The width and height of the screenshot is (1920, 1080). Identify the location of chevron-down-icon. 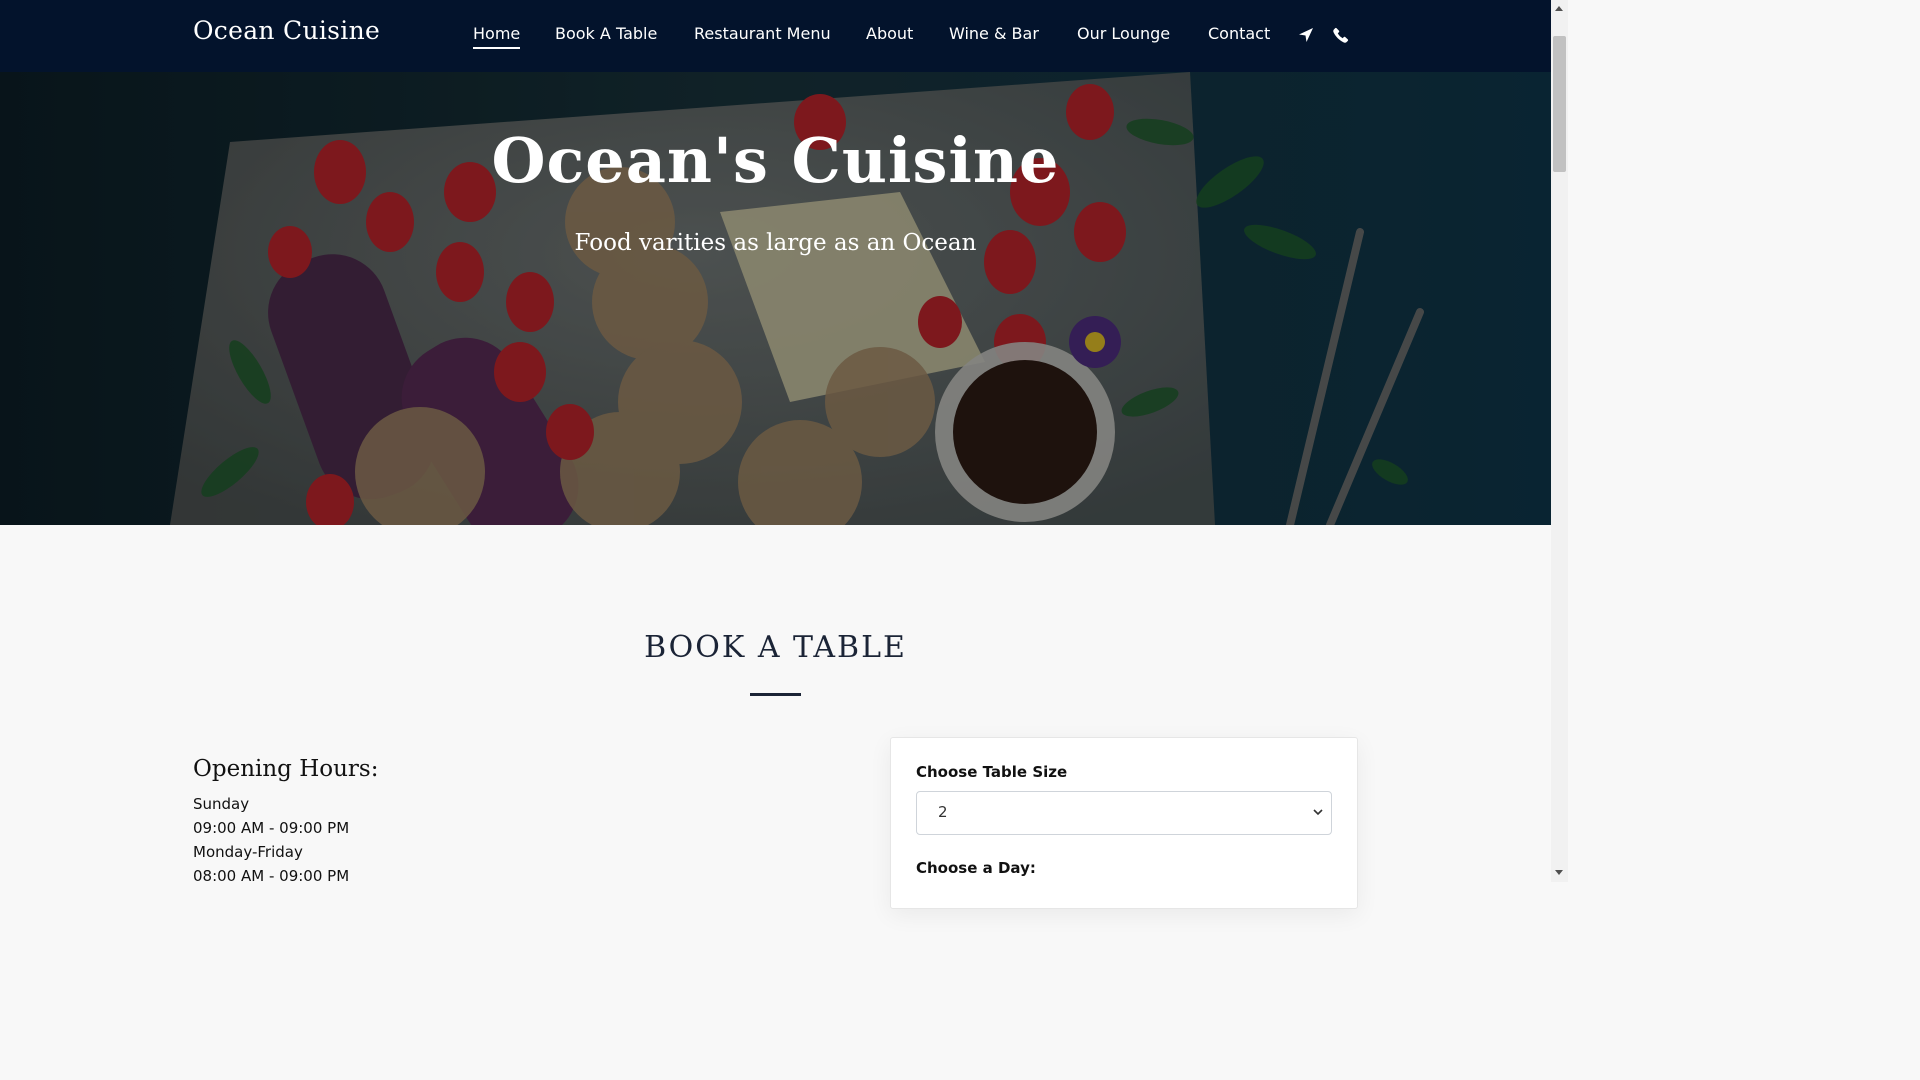
(1318, 812).